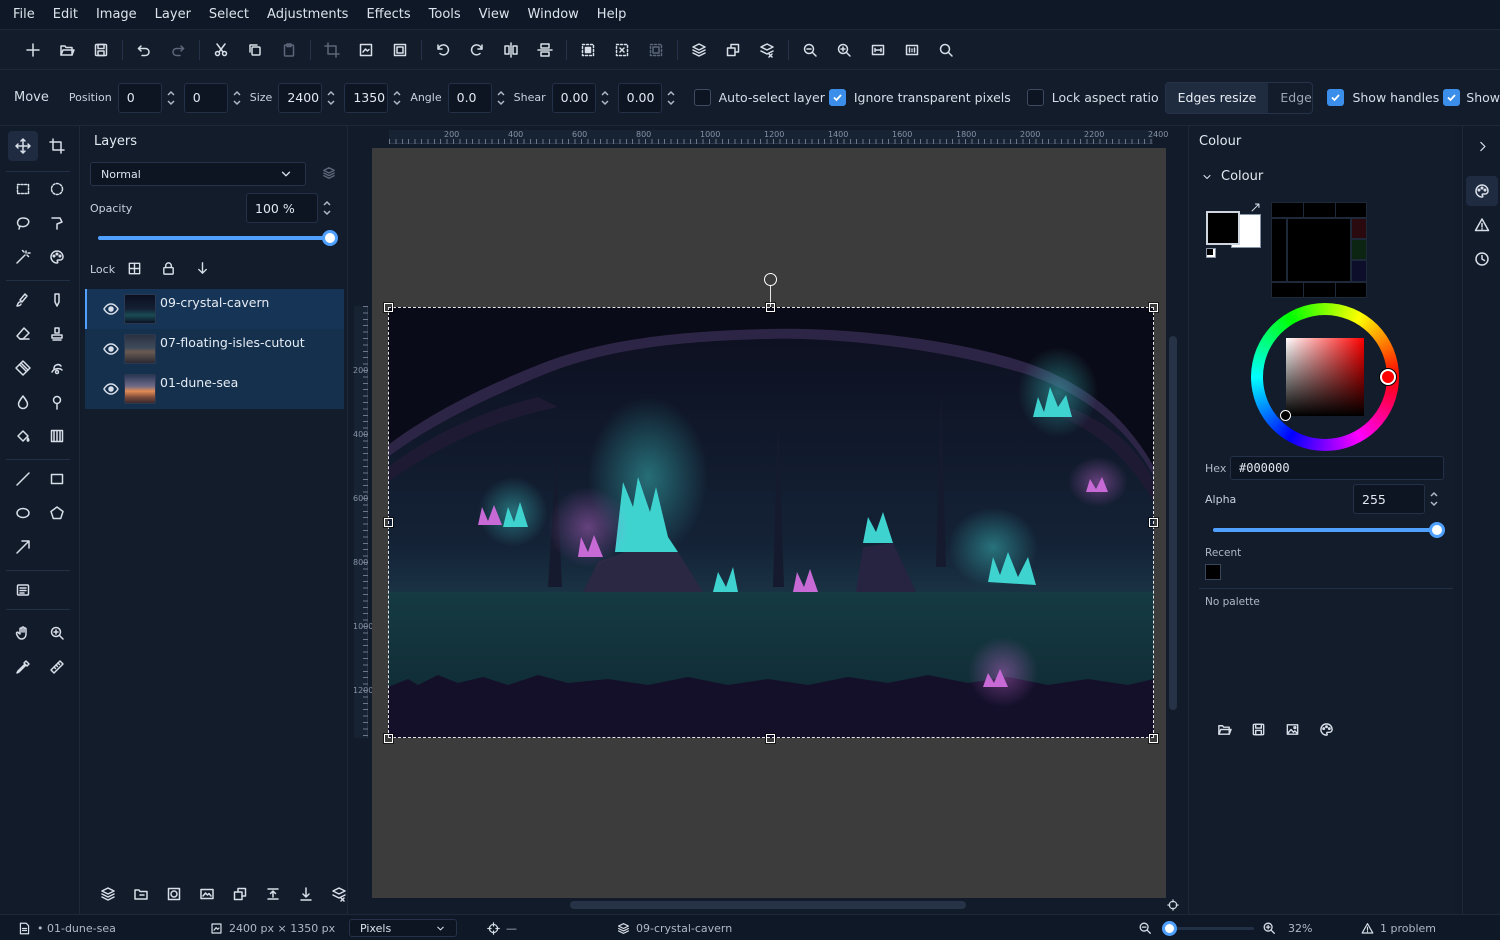 Image resolution: width=1500 pixels, height=940 pixels. I want to click on hex-input: #000000, so click(1337, 468).